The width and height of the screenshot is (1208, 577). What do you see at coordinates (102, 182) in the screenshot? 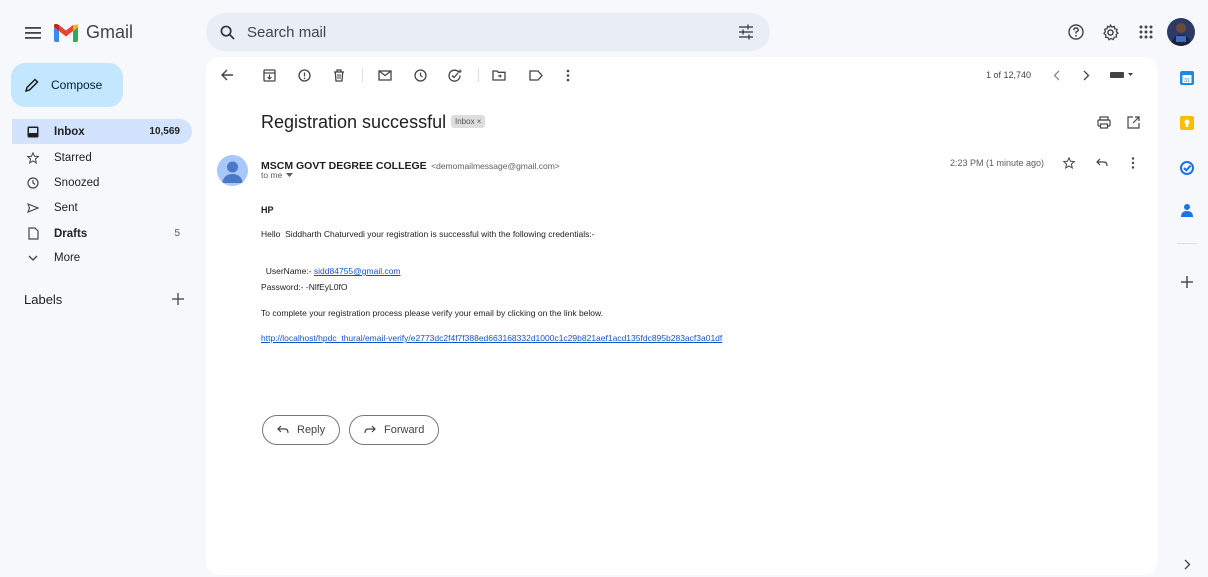
I see `sidebar-item-snoozed: Snoozed` at bounding box center [102, 182].